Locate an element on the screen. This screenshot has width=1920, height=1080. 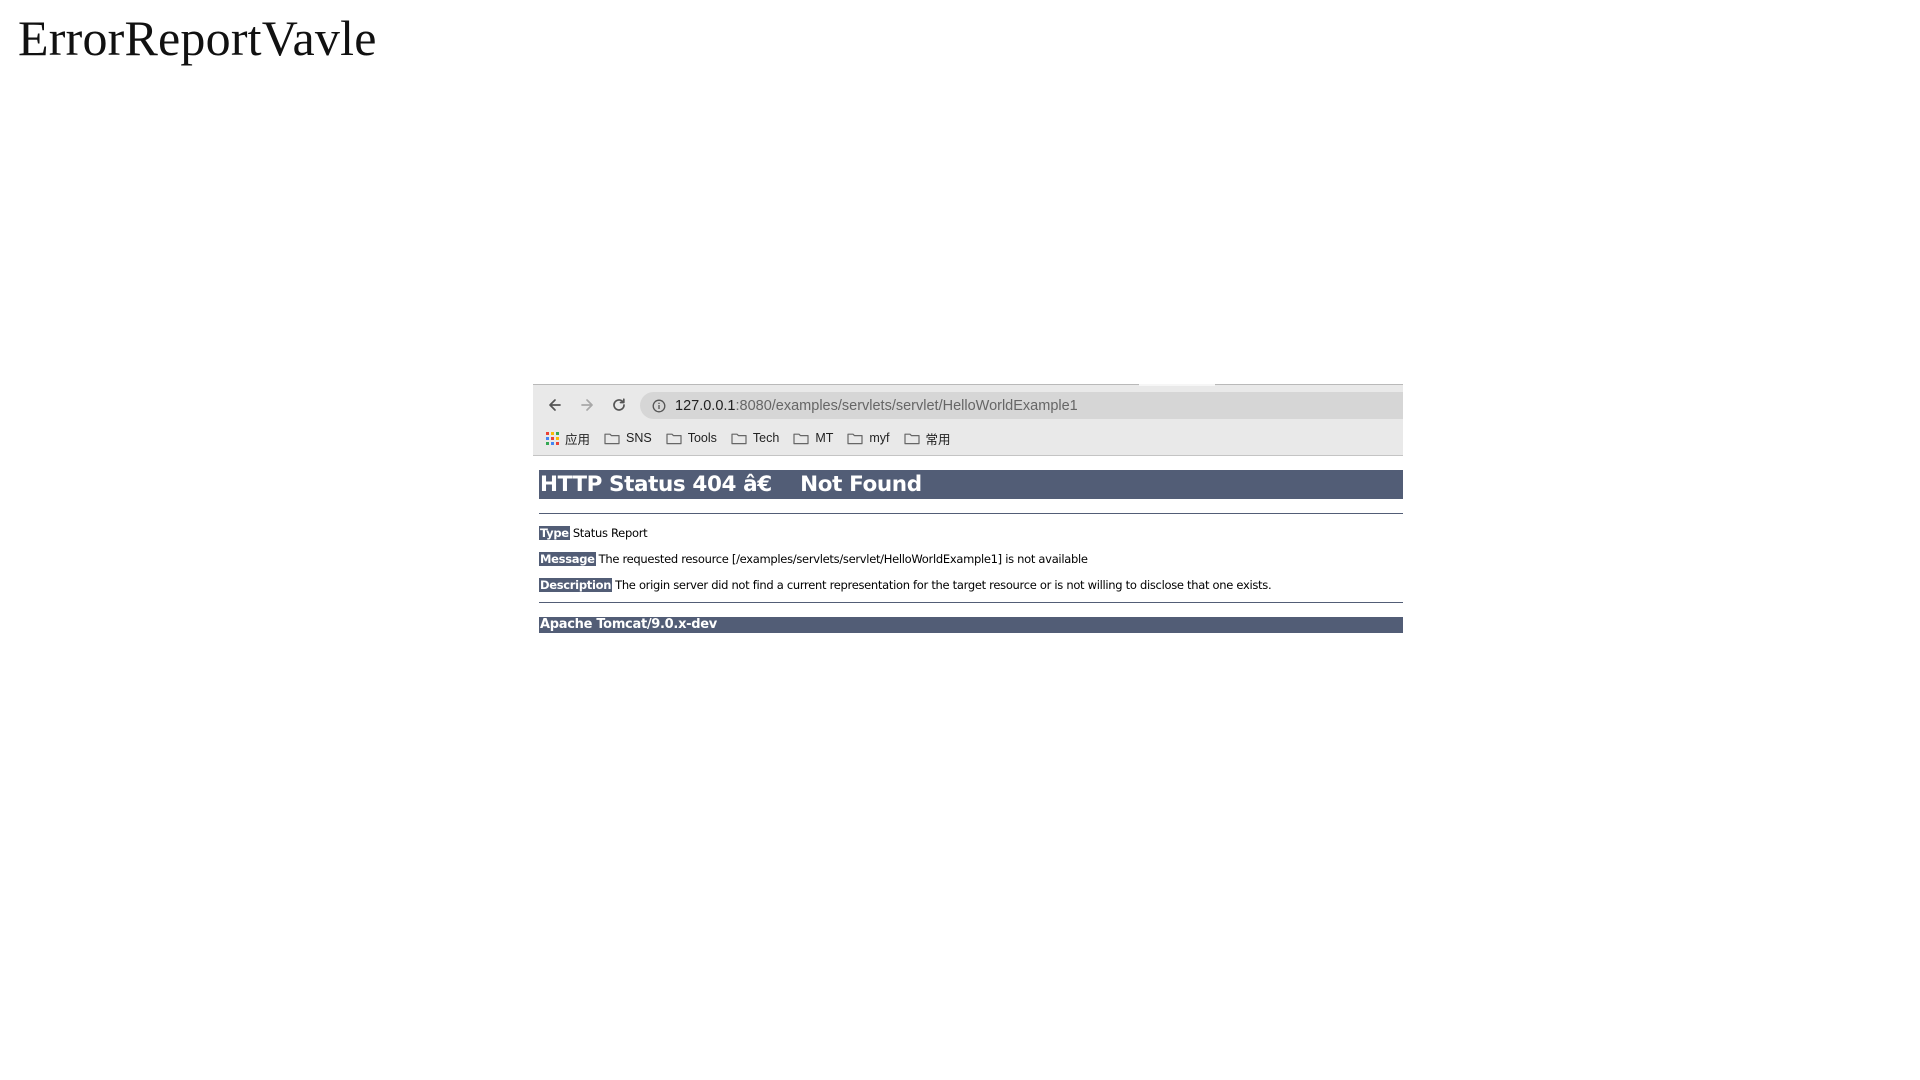
row-label: Description is located at coordinates (576, 585).